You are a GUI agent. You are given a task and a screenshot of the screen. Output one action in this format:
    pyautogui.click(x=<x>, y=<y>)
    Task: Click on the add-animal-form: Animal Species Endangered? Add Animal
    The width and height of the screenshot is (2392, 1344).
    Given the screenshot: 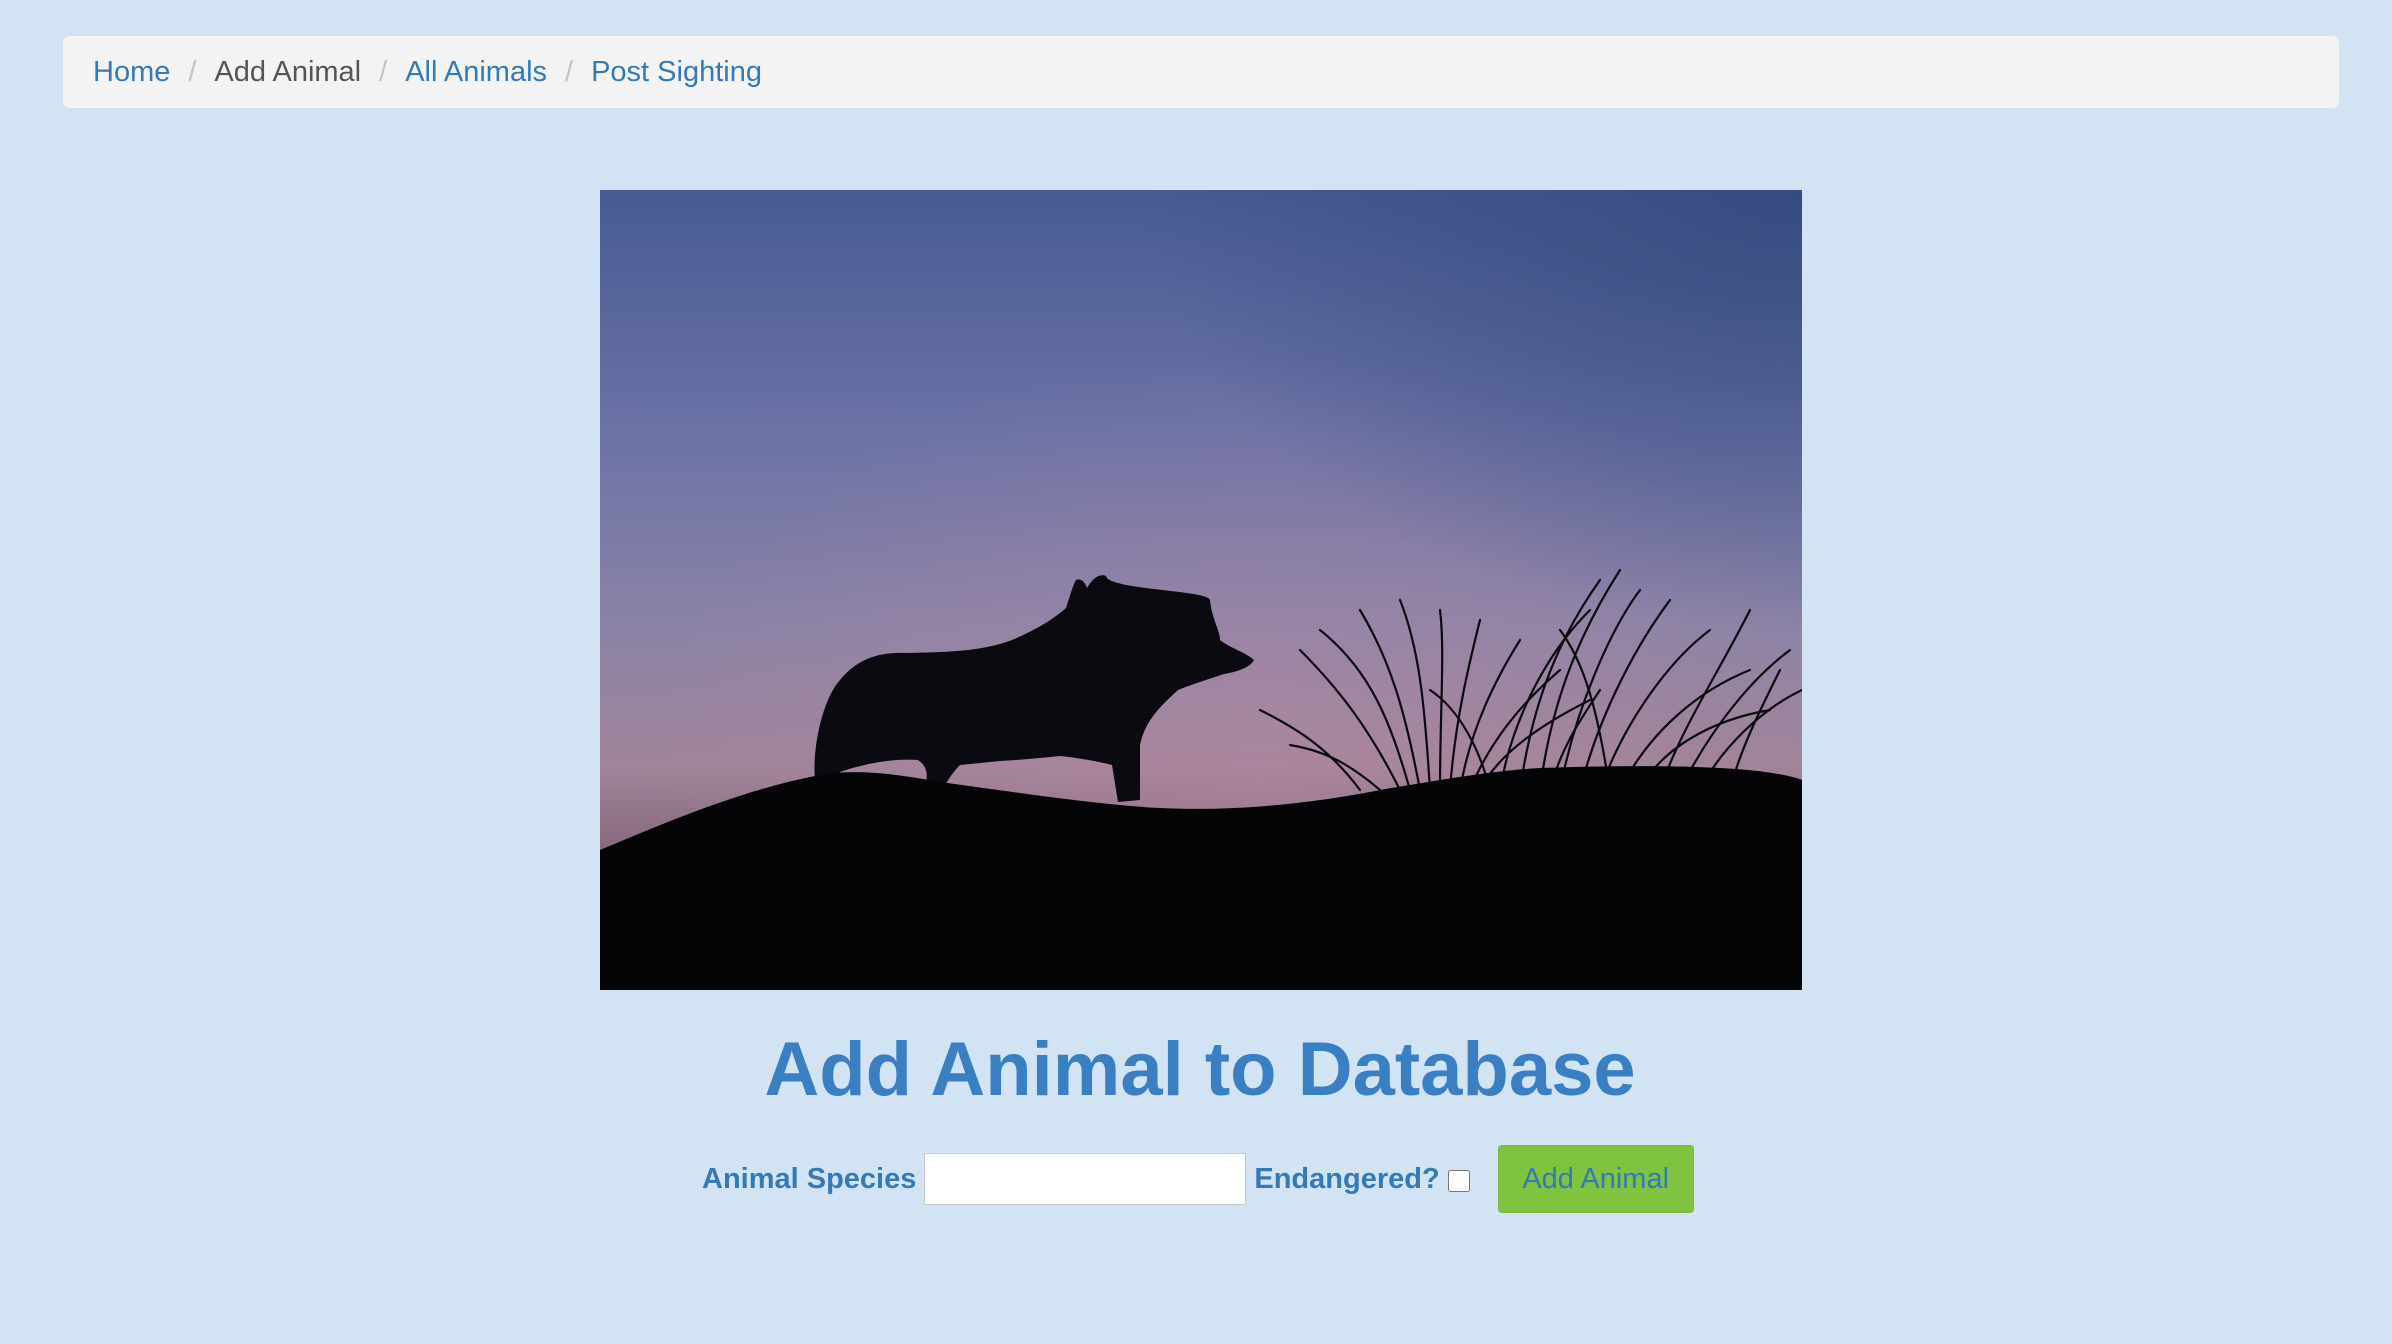 What is the action you would take?
    pyautogui.click(x=1198, y=1179)
    